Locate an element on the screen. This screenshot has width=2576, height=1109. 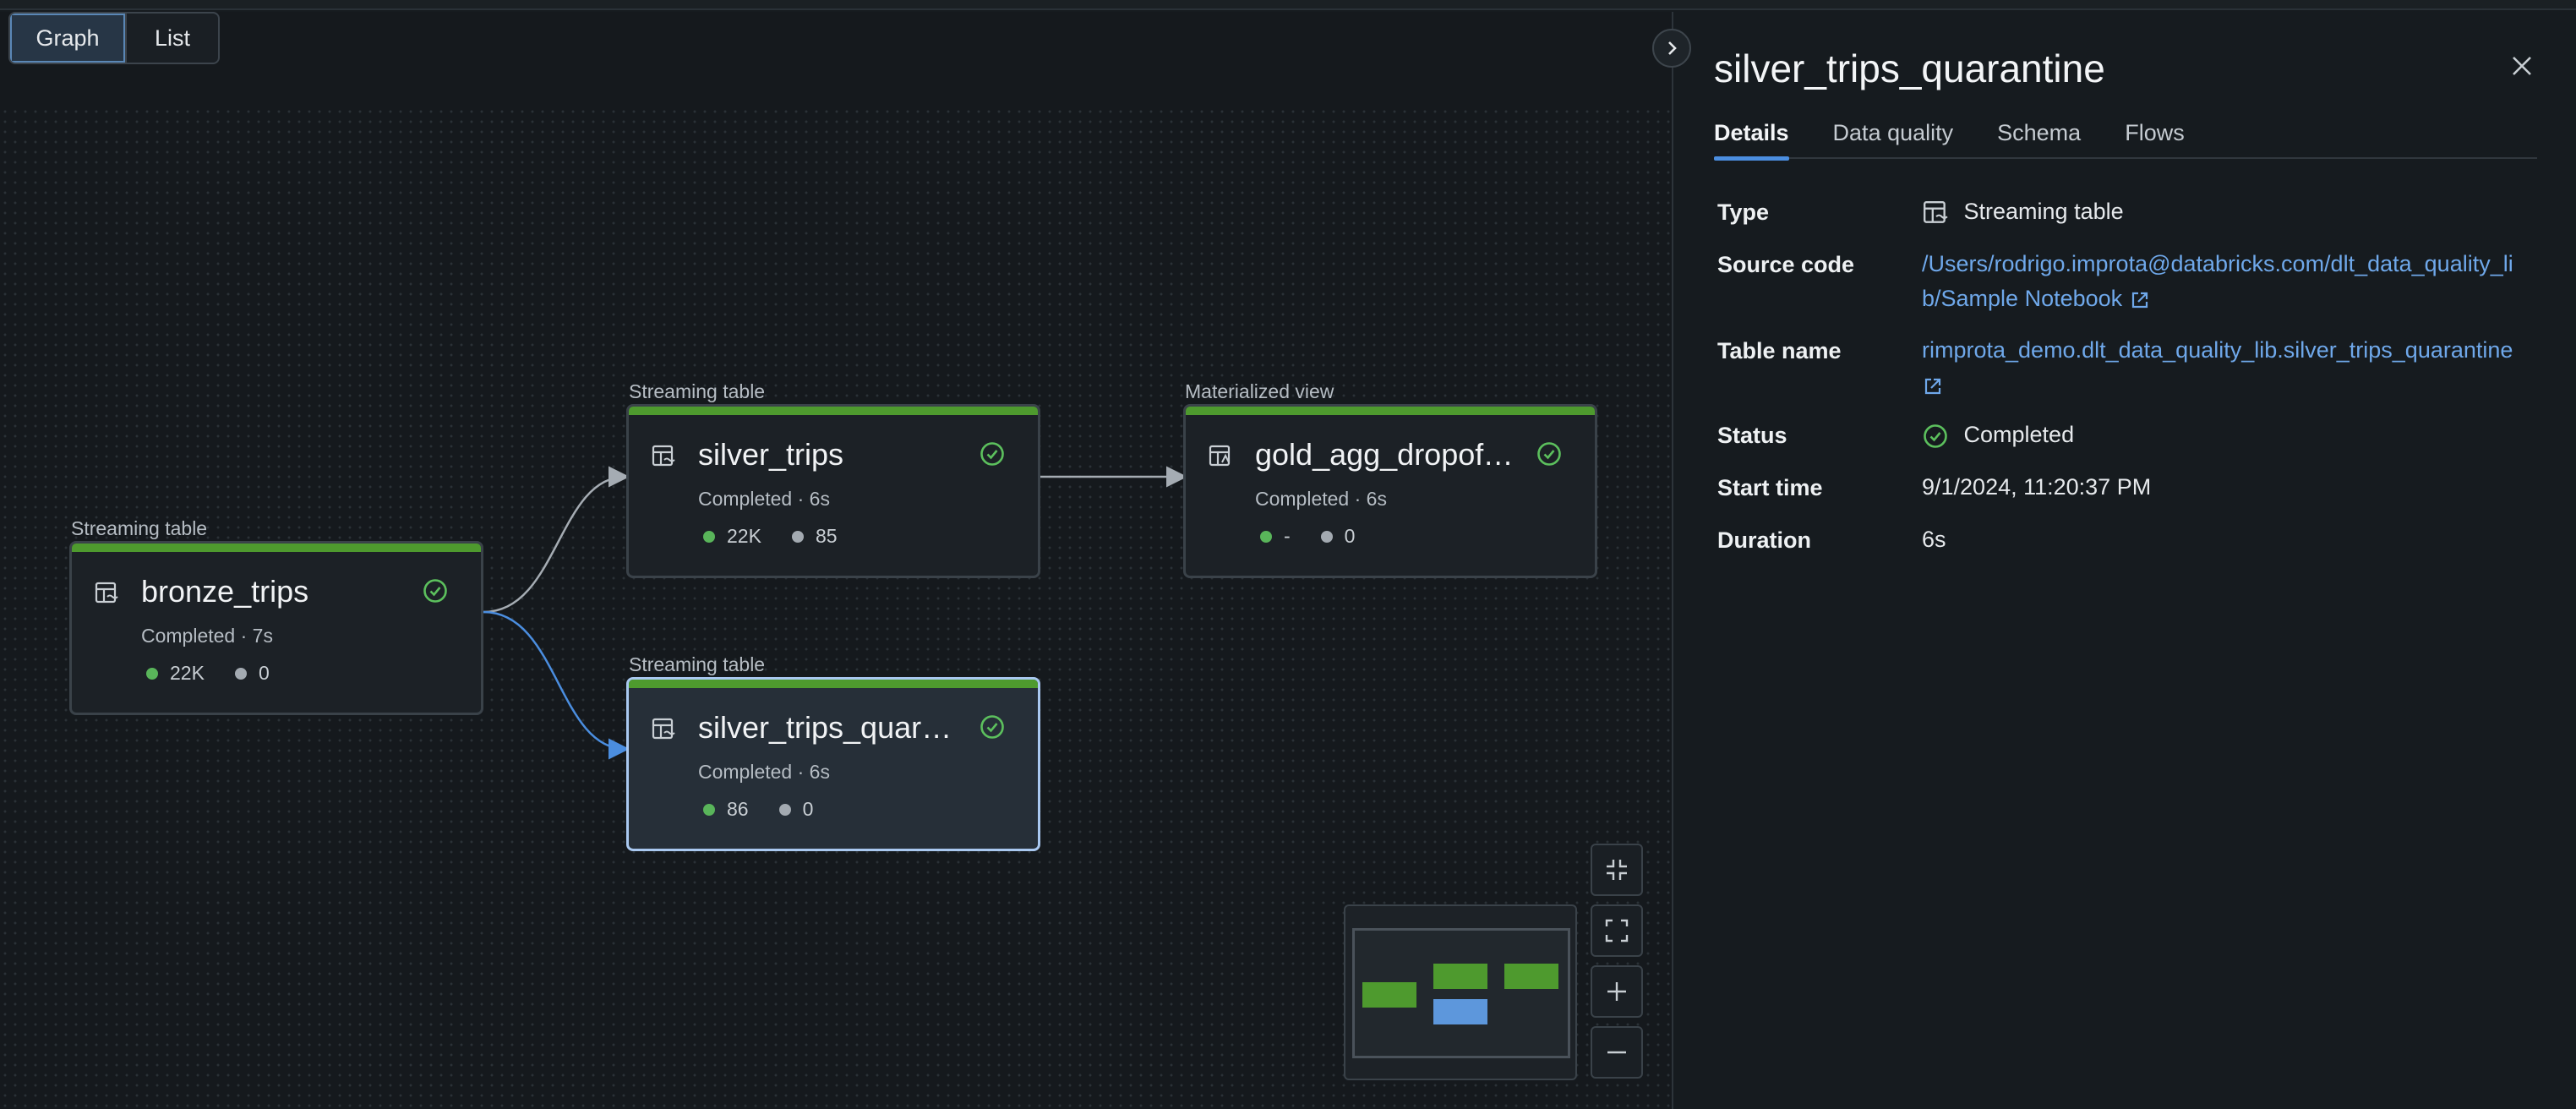
panel-title: silver_trips_quarantine is located at coordinates (1909, 68).